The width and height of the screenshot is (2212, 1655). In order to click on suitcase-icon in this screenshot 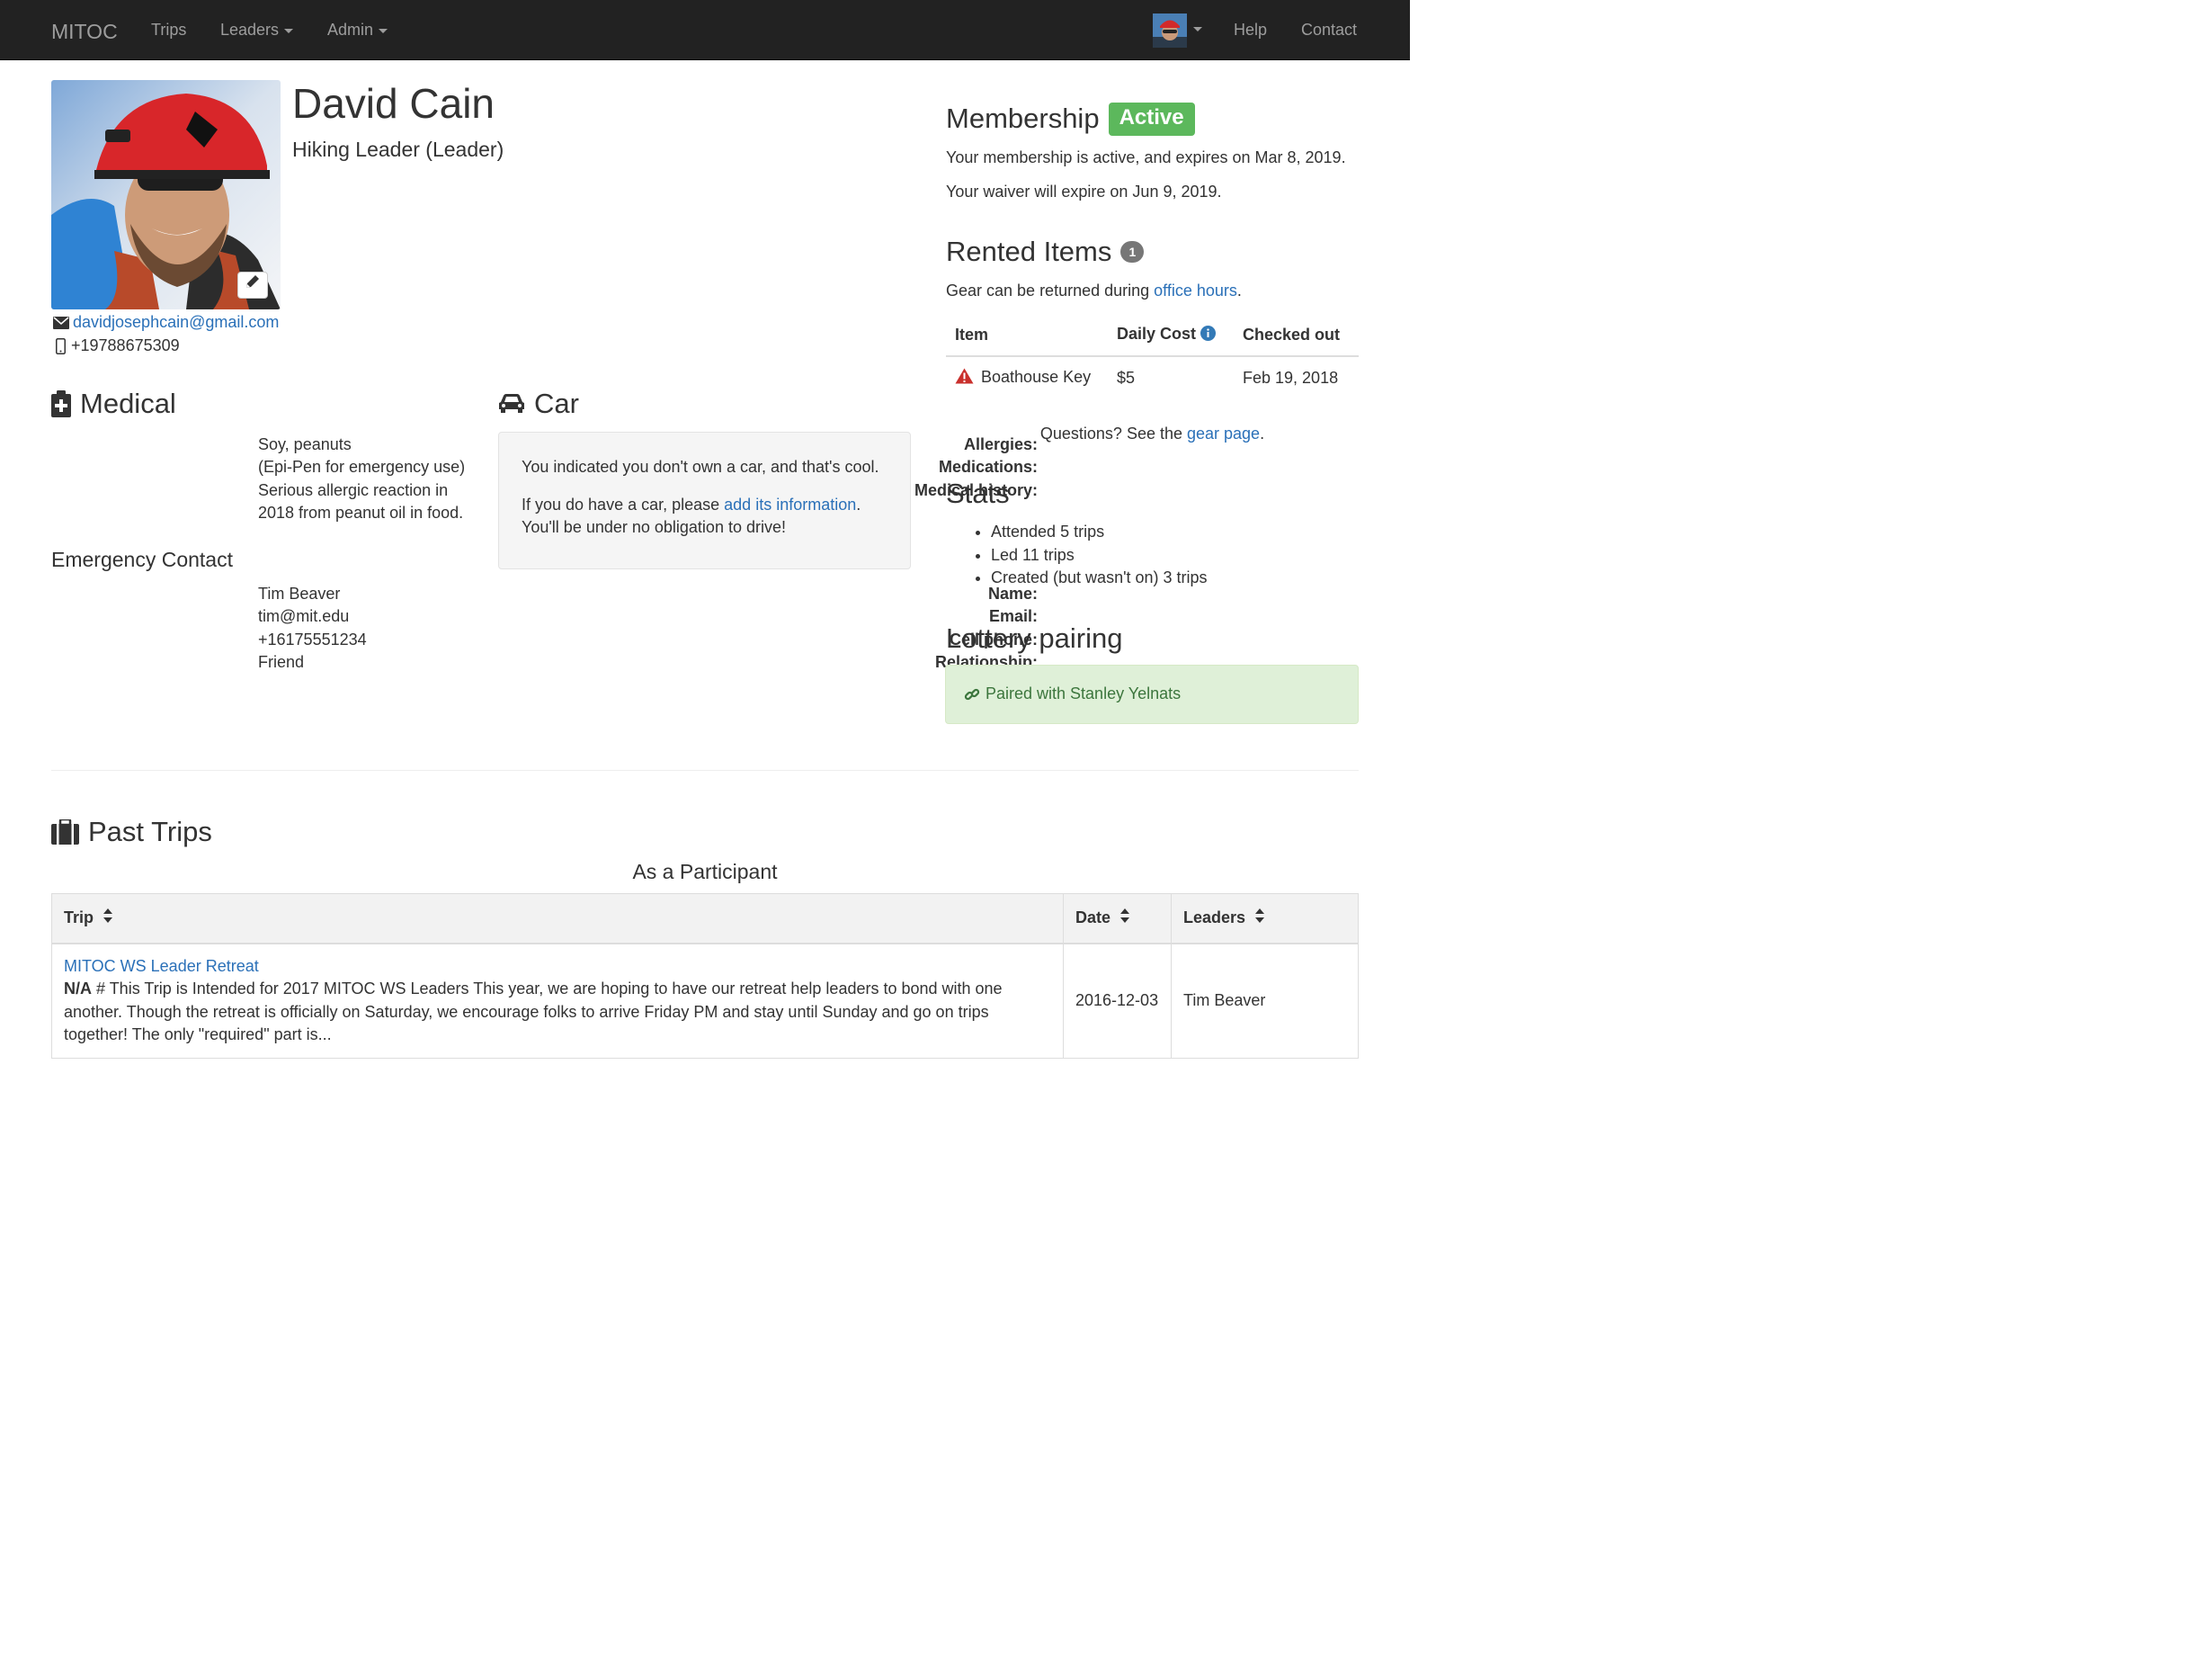, I will do `click(65, 832)`.